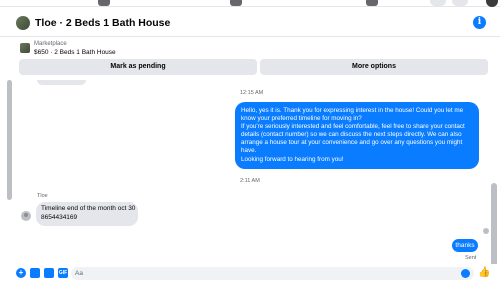  I want to click on message-input-container, so click(272, 273).